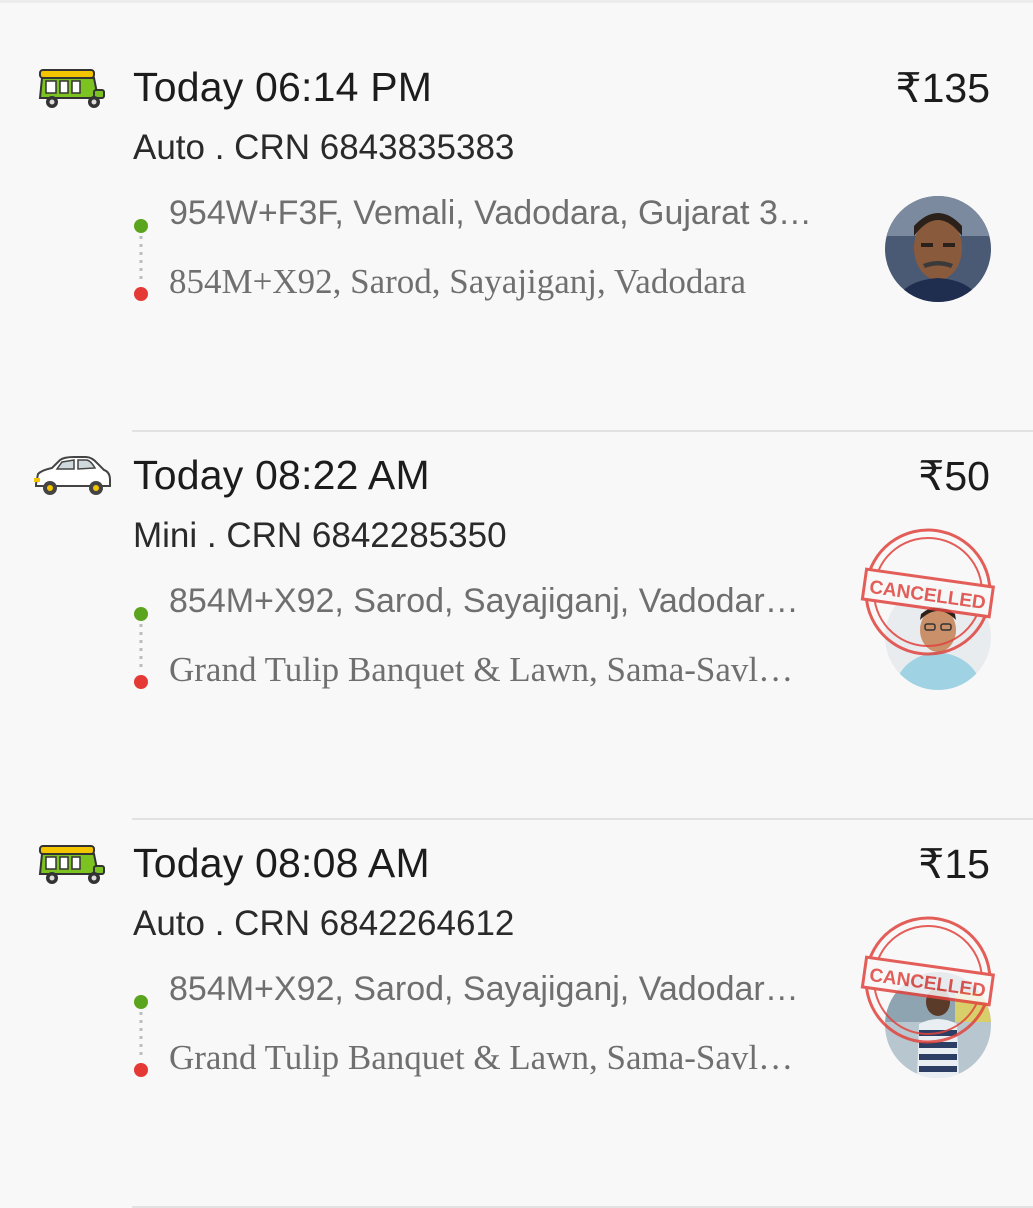 The height and width of the screenshot is (1208, 1033). What do you see at coordinates (324, 147) in the screenshot?
I see `ride-detail: Auto . CRN 6843835383` at bounding box center [324, 147].